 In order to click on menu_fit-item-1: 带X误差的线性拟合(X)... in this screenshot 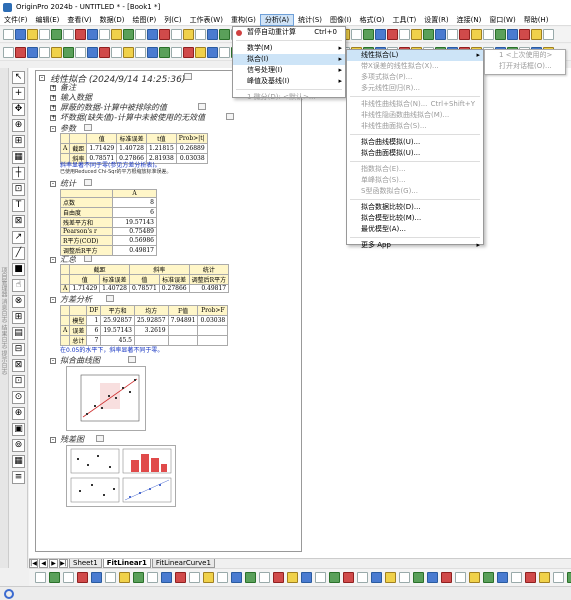, I will do `click(415, 66)`.